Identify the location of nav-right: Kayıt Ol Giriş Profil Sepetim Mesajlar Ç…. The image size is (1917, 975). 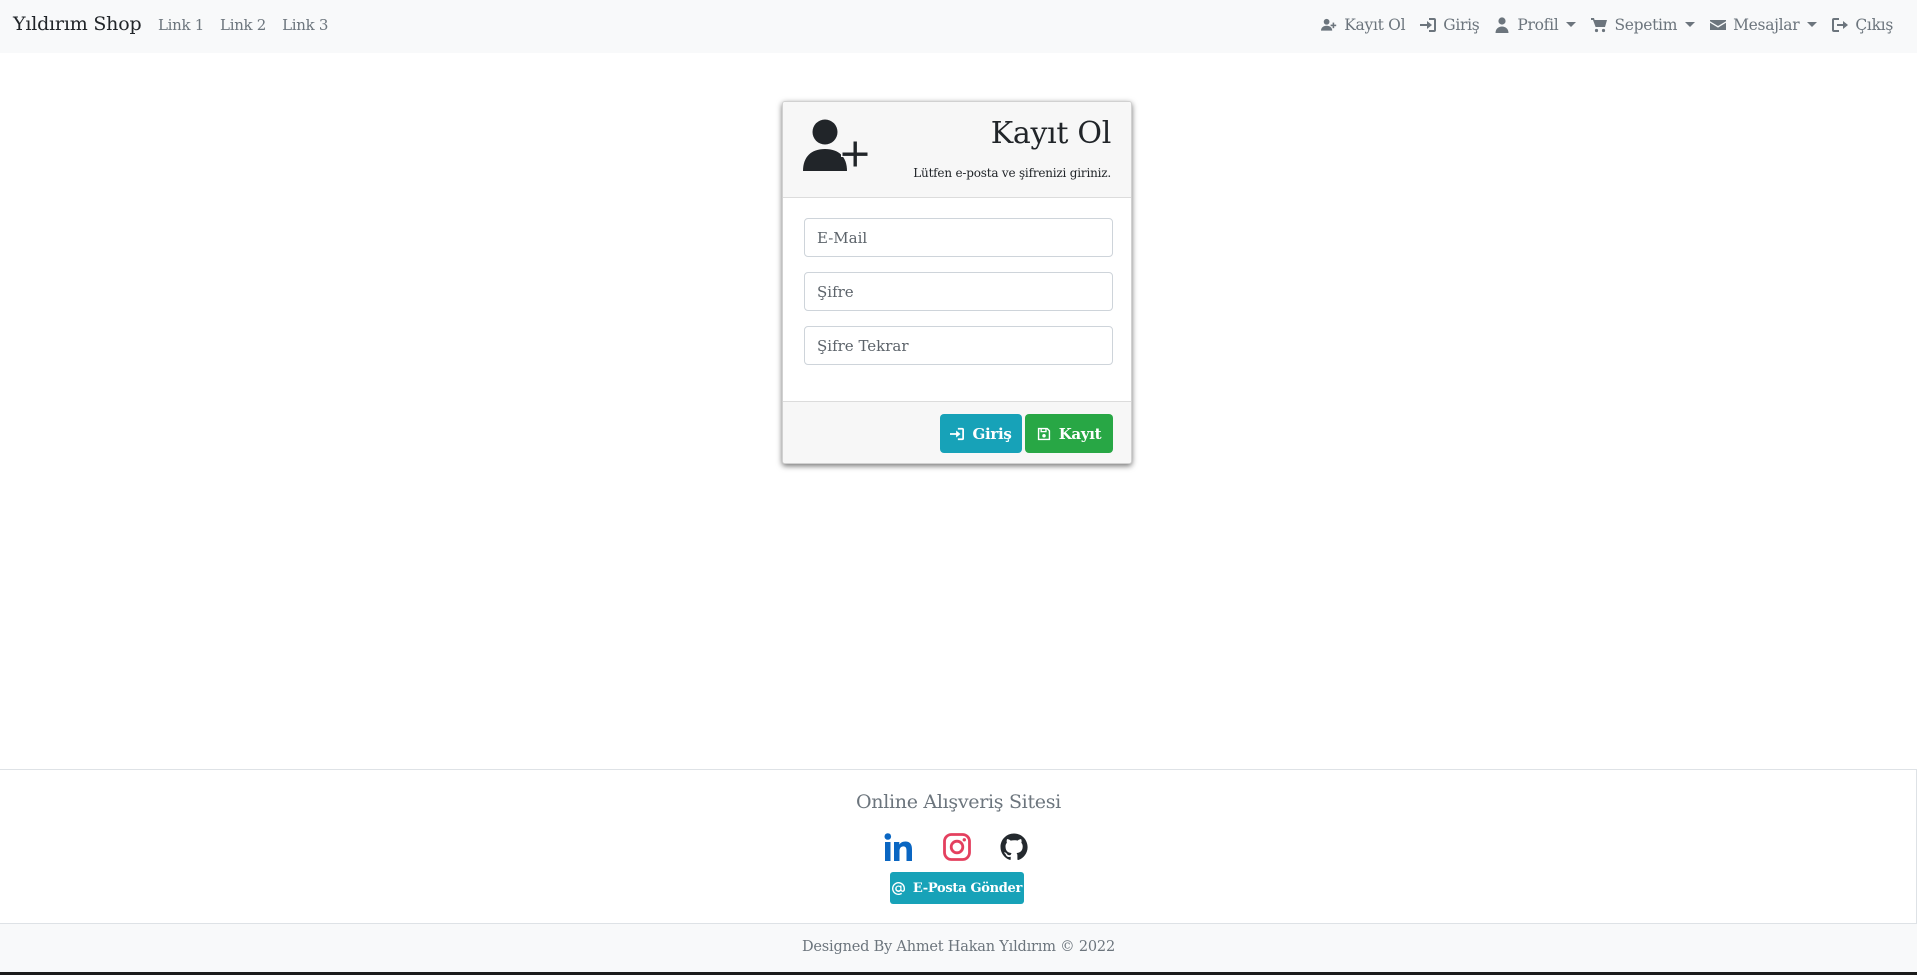
(1599, 25).